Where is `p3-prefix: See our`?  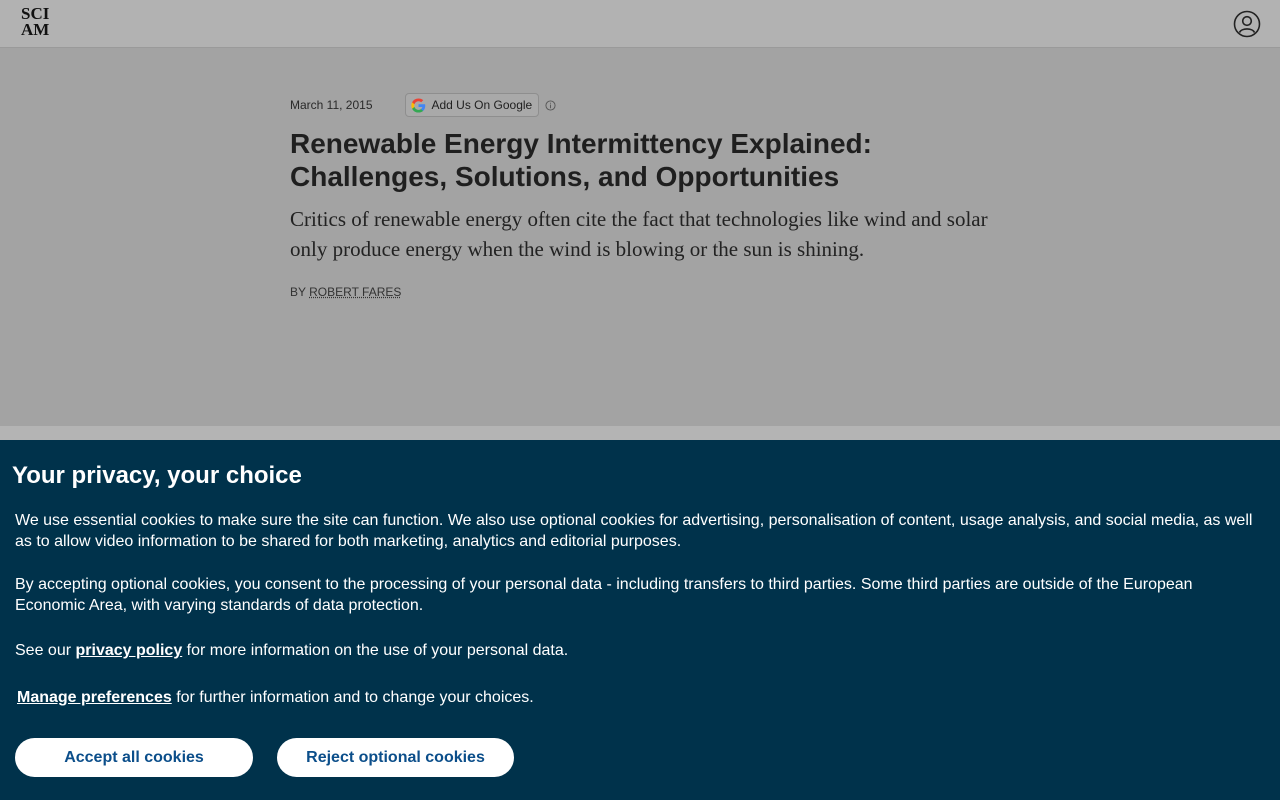 p3-prefix: See our is located at coordinates (43, 650).